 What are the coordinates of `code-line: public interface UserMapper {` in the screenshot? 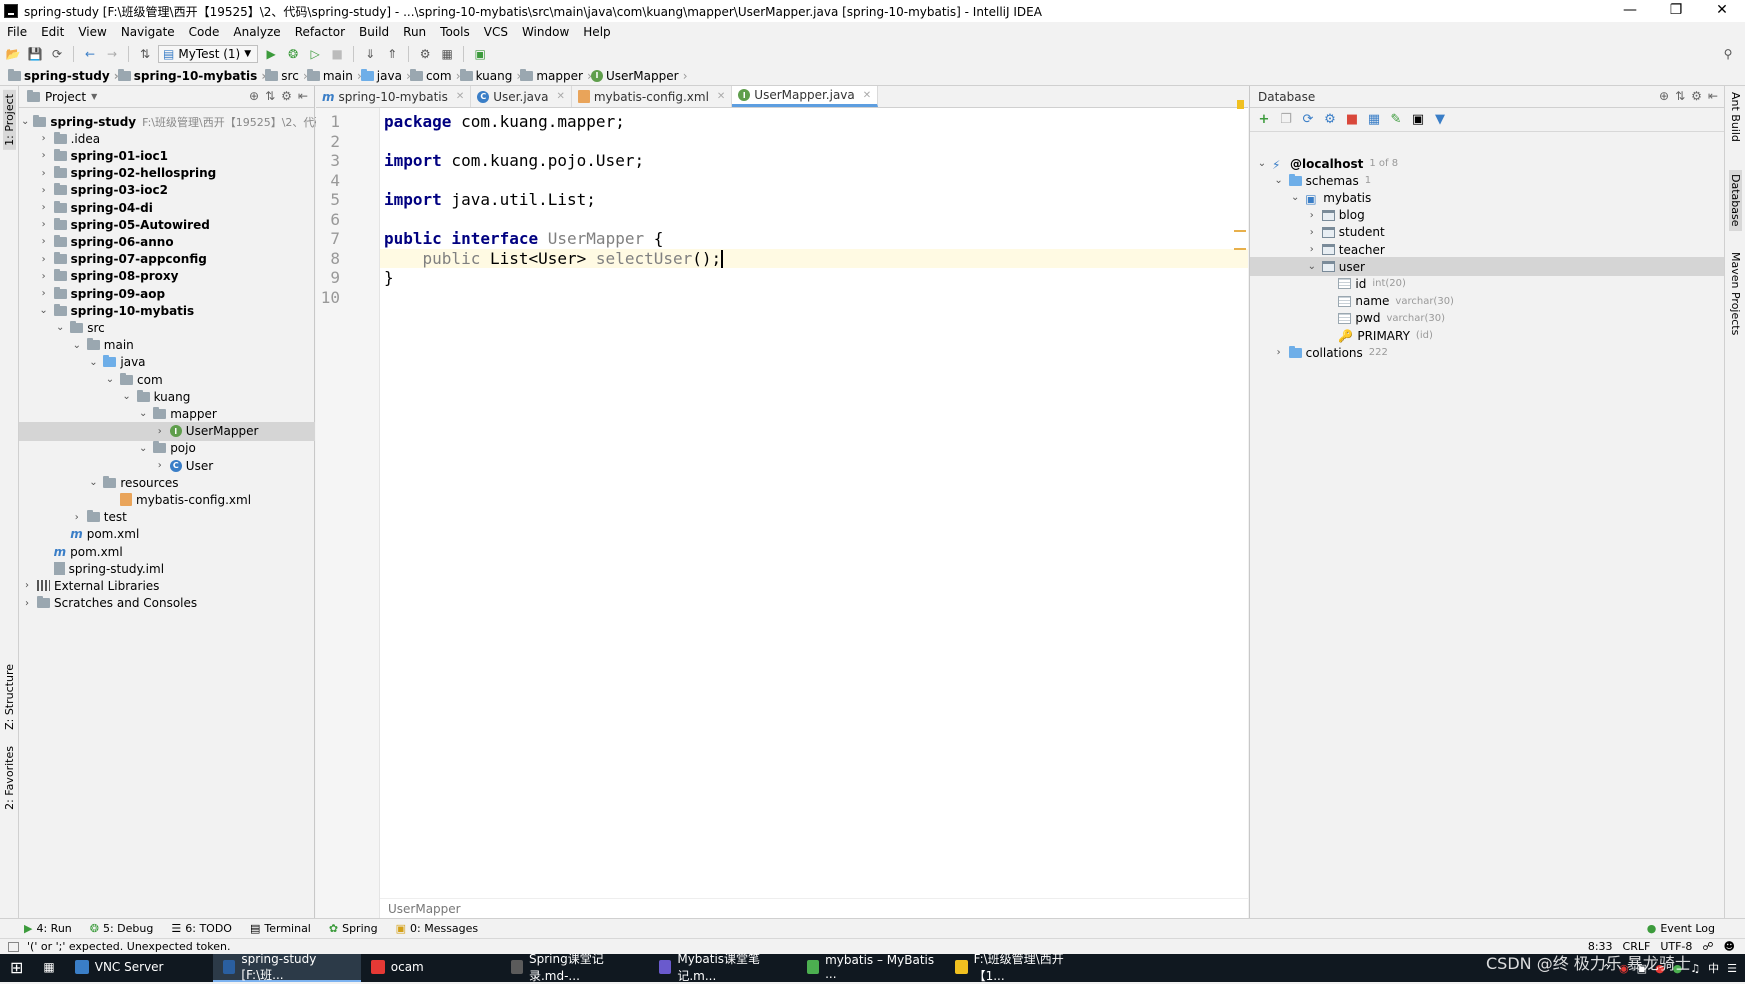 It's located at (814, 239).